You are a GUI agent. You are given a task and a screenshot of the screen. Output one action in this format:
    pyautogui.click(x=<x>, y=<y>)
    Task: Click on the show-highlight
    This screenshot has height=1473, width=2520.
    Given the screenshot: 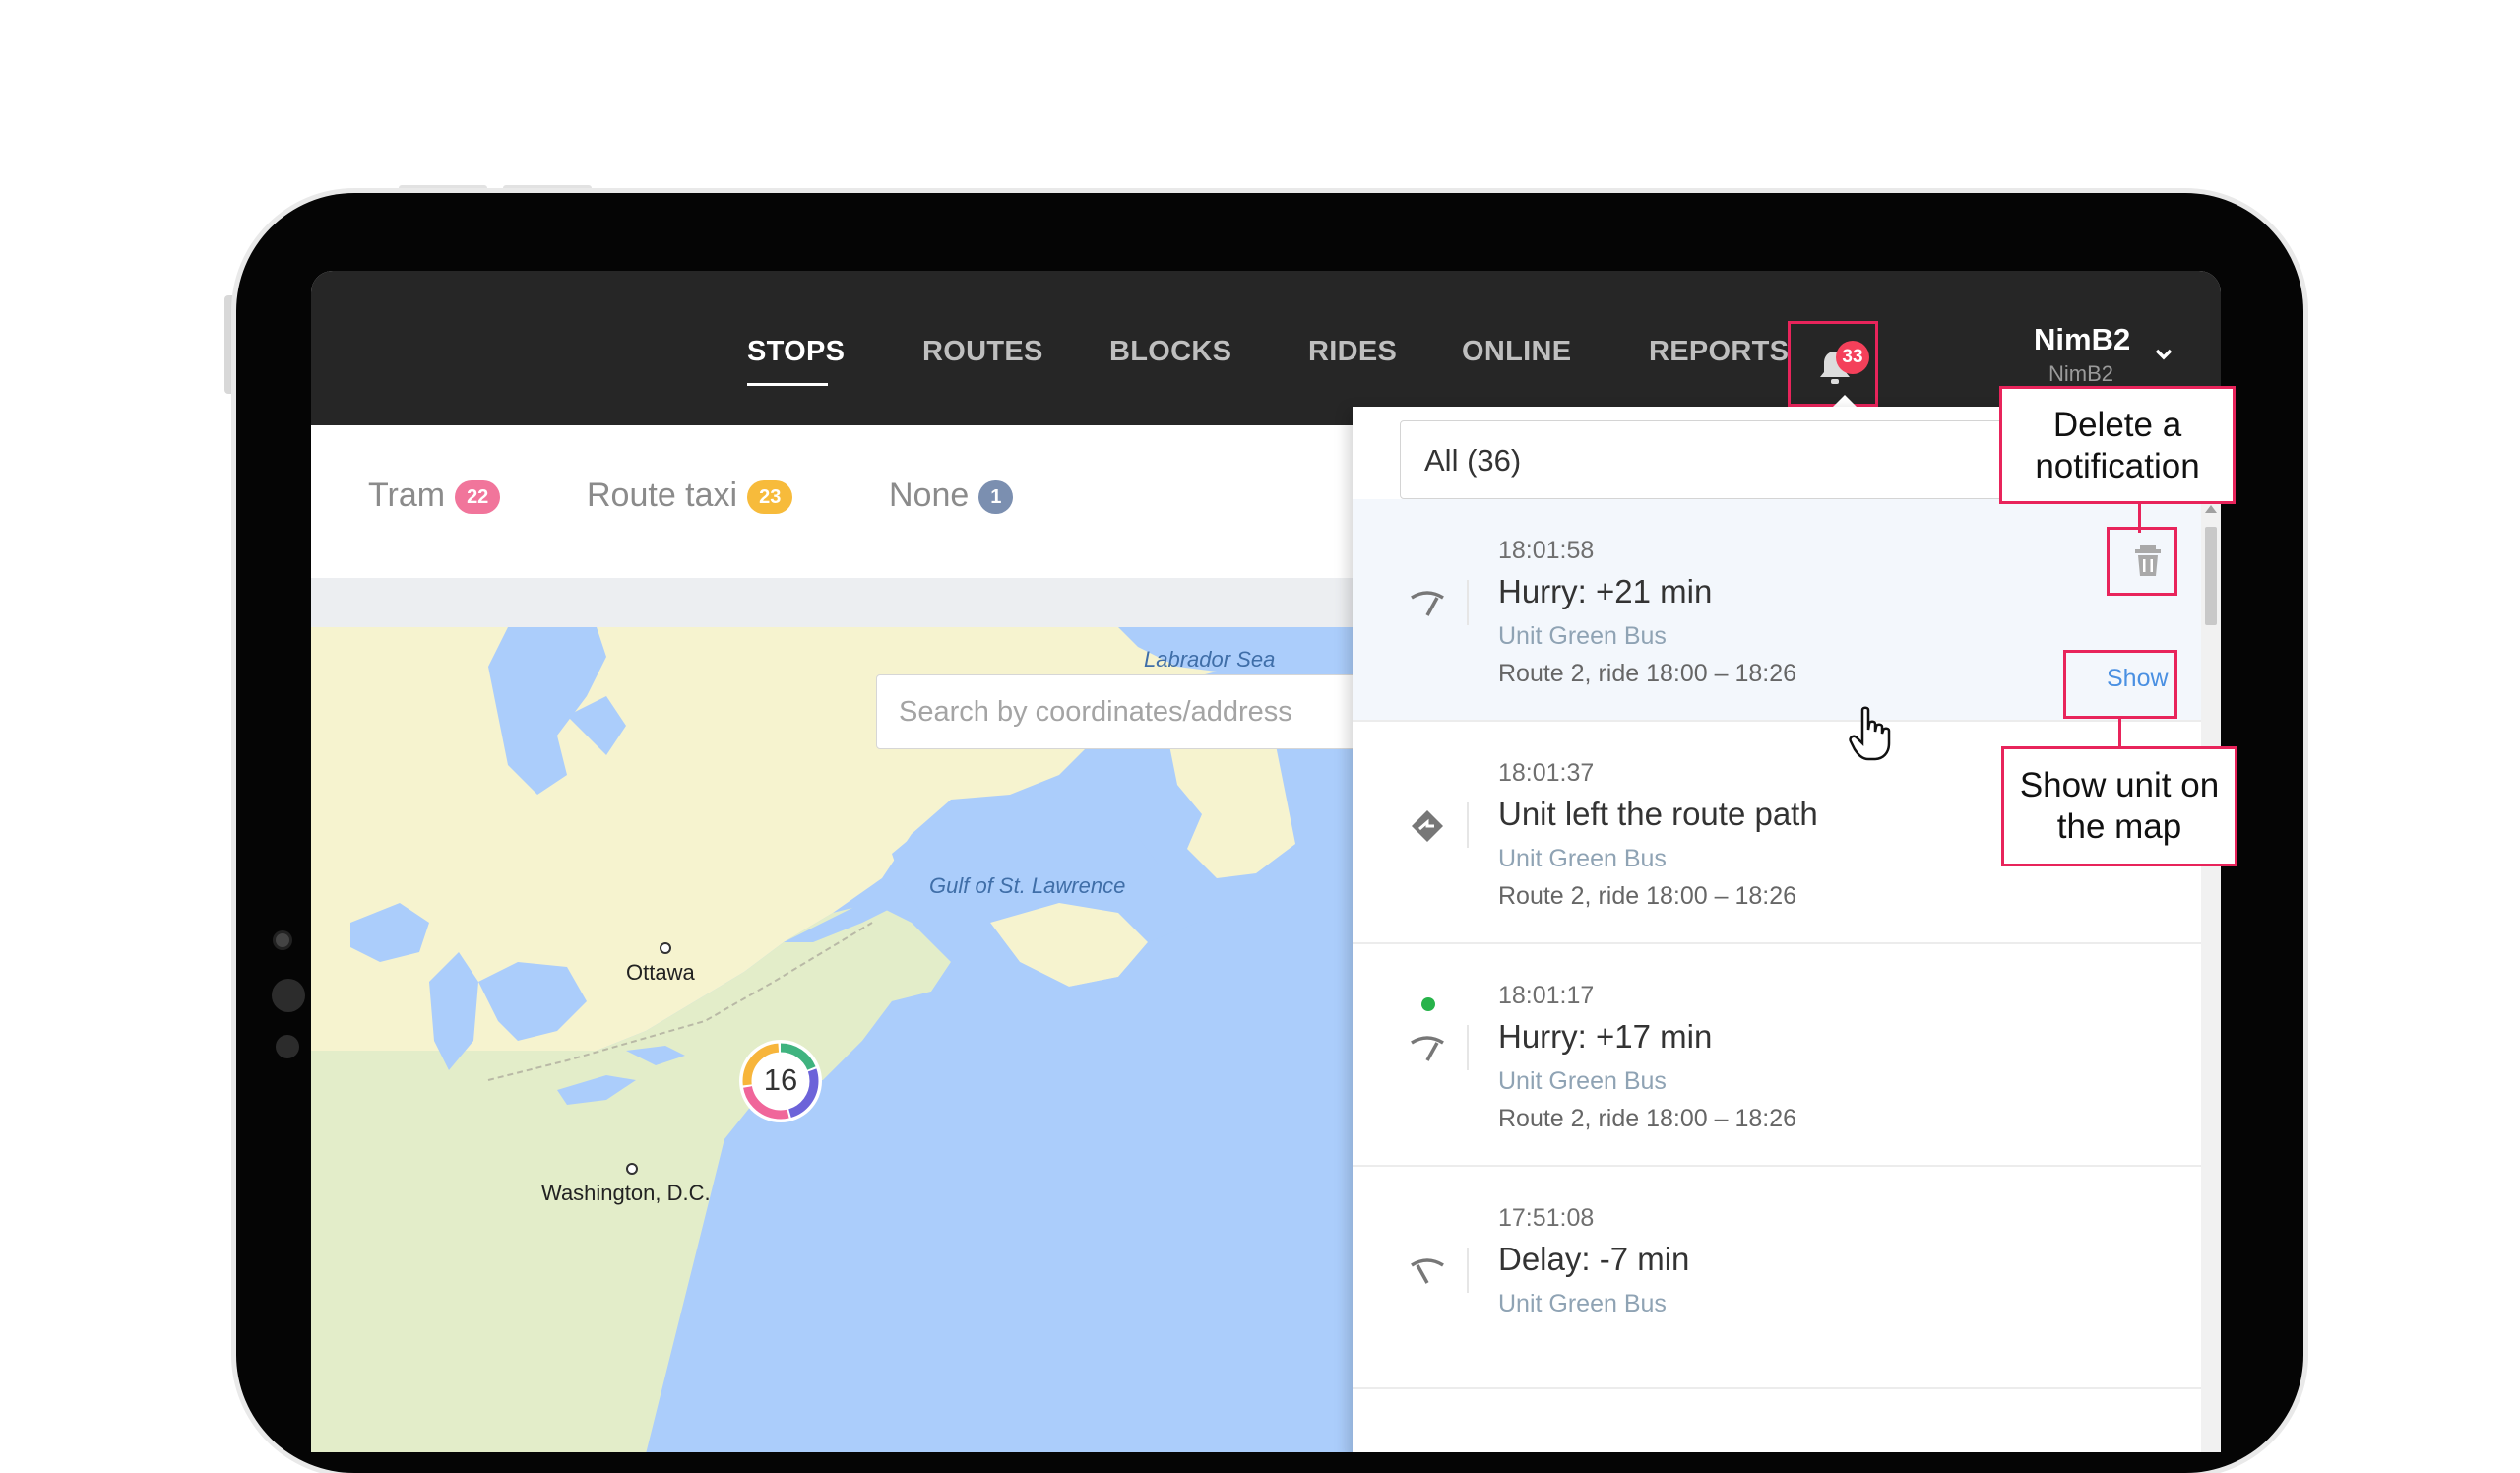 What is the action you would take?
    pyautogui.click(x=2120, y=684)
    